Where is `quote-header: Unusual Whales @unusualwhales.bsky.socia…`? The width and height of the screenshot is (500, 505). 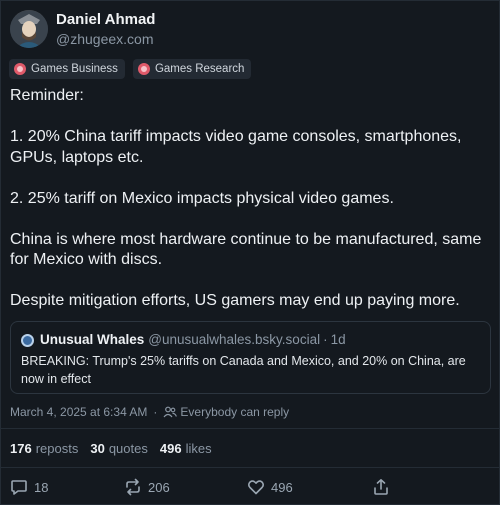
quote-header: Unusual Whales @unusualwhales.bsky.socia… is located at coordinates (250, 340).